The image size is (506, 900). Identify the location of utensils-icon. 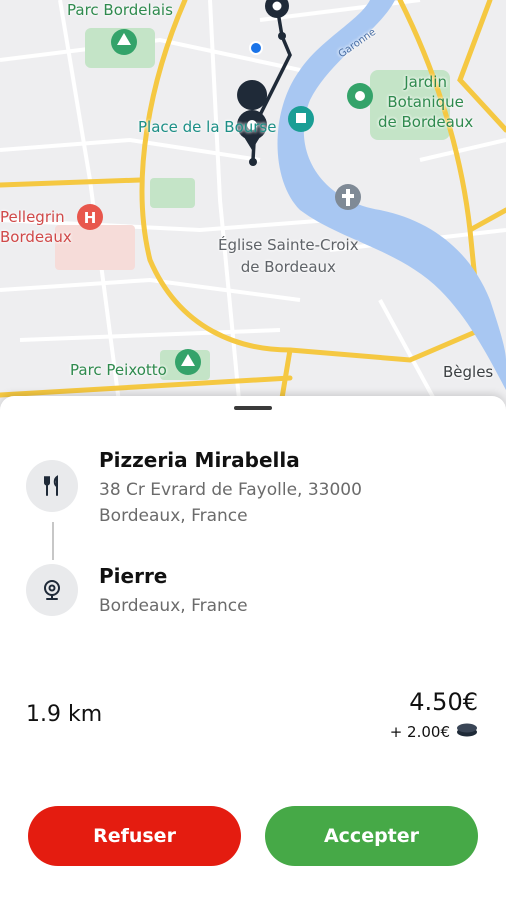
(52, 486).